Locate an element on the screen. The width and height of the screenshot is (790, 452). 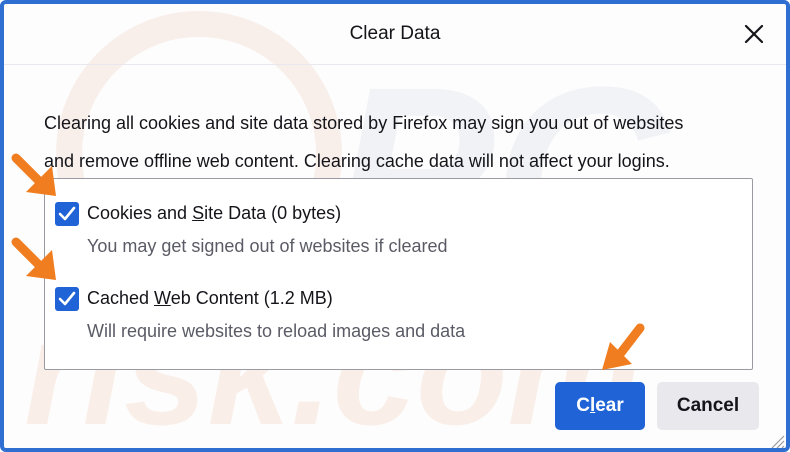
cancel-button: Cancel is located at coordinates (708, 406).